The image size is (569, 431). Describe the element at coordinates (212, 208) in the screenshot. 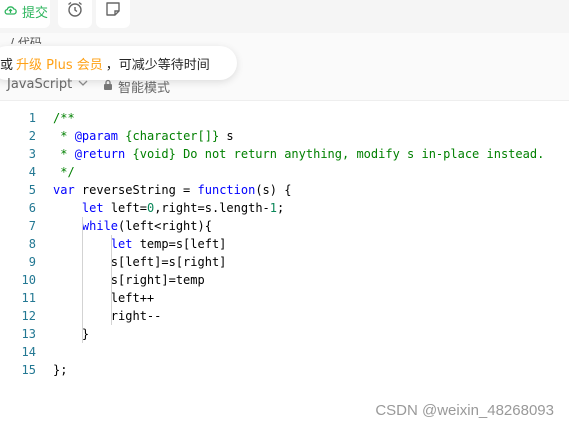

I see `code-token: ,right=s.length-` at that location.